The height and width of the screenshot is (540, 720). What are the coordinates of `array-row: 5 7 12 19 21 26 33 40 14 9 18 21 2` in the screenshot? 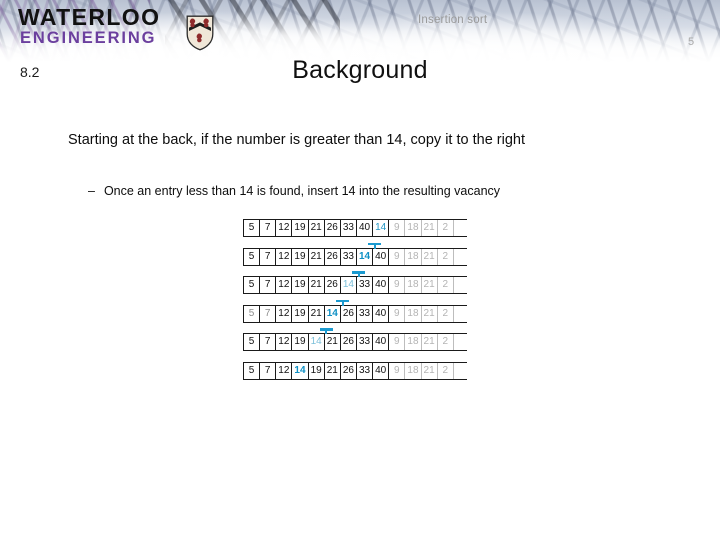 It's located at (355, 228).